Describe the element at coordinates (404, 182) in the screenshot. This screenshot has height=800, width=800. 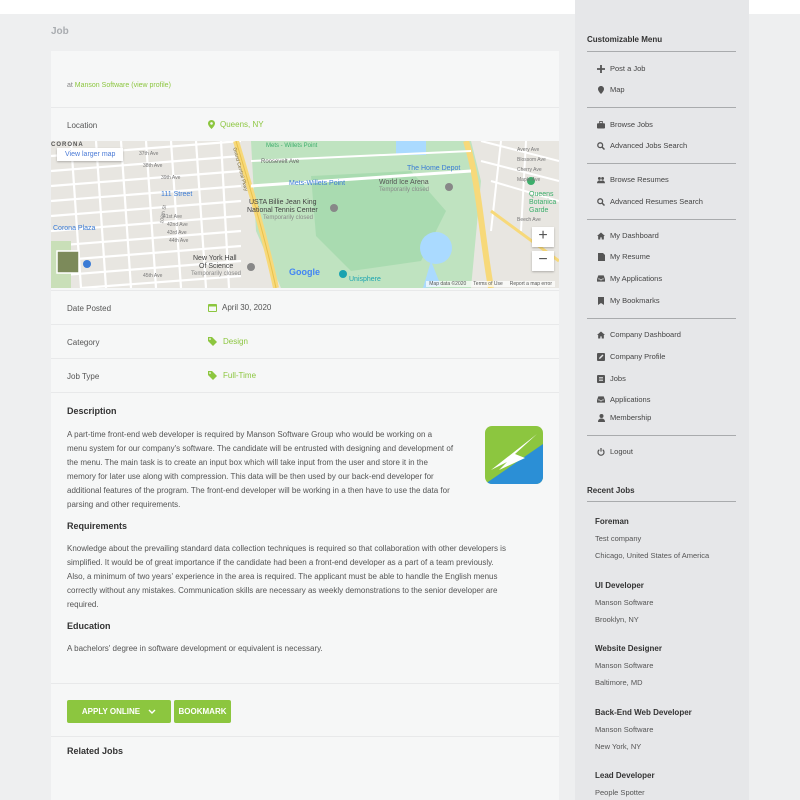
I see `map-label: World Ice Arena` at that location.